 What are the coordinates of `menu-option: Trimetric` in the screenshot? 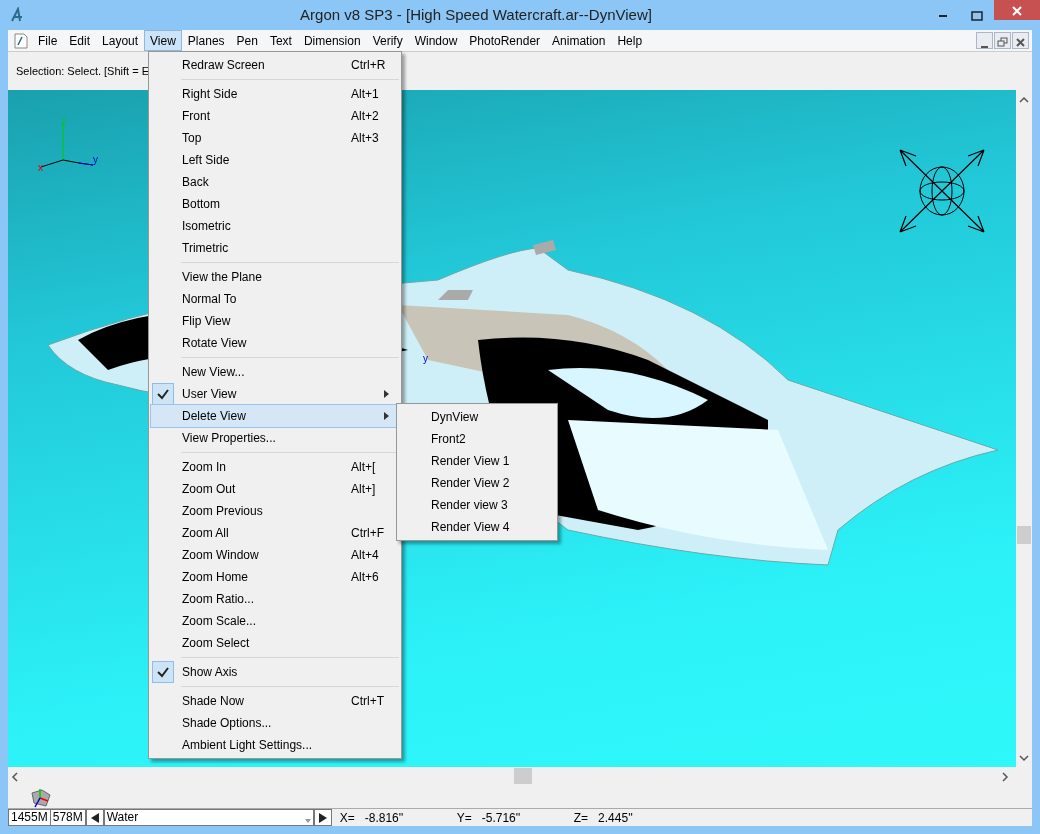 It's located at (275, 248).